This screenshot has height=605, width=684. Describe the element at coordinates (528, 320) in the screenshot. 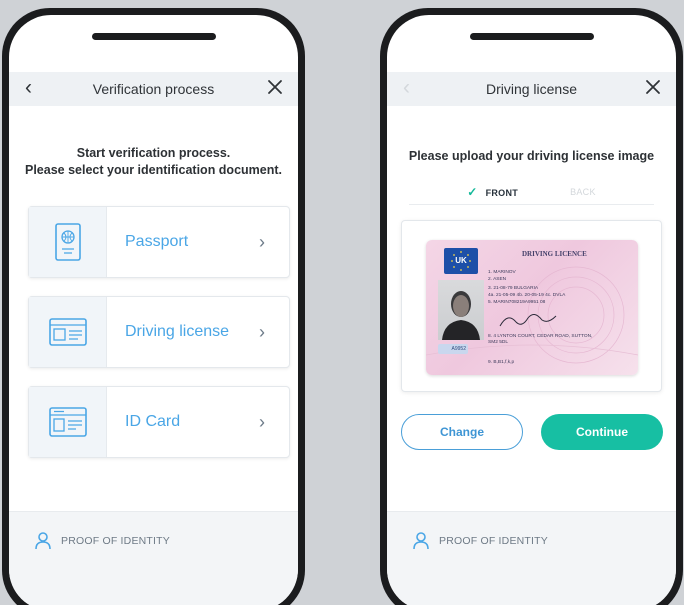

I see `signature-image` at that location.